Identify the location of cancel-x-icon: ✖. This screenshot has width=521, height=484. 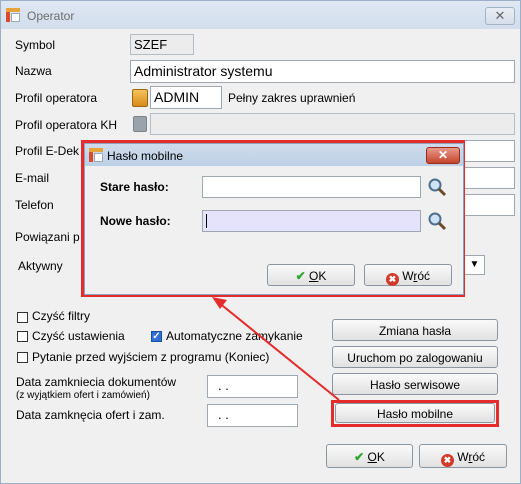
(392, 279).